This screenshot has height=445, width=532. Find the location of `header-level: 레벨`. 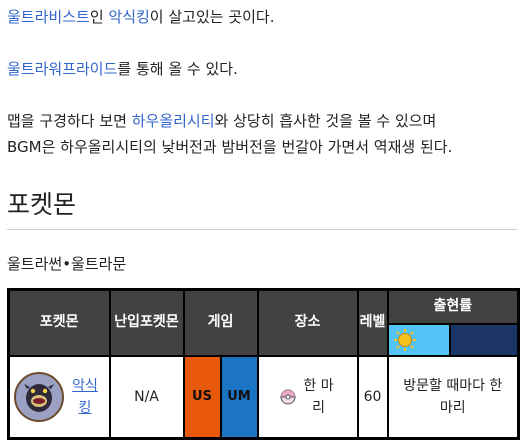

header-level: 레벨 is located at coordinates (372, 322).